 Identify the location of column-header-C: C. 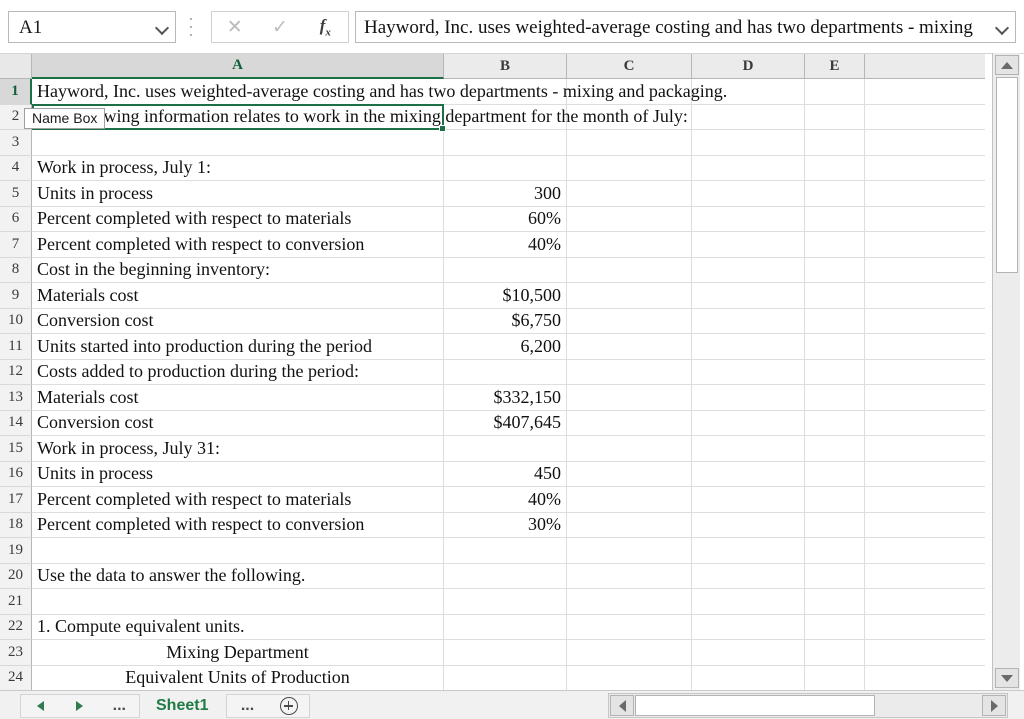
(629, 66).